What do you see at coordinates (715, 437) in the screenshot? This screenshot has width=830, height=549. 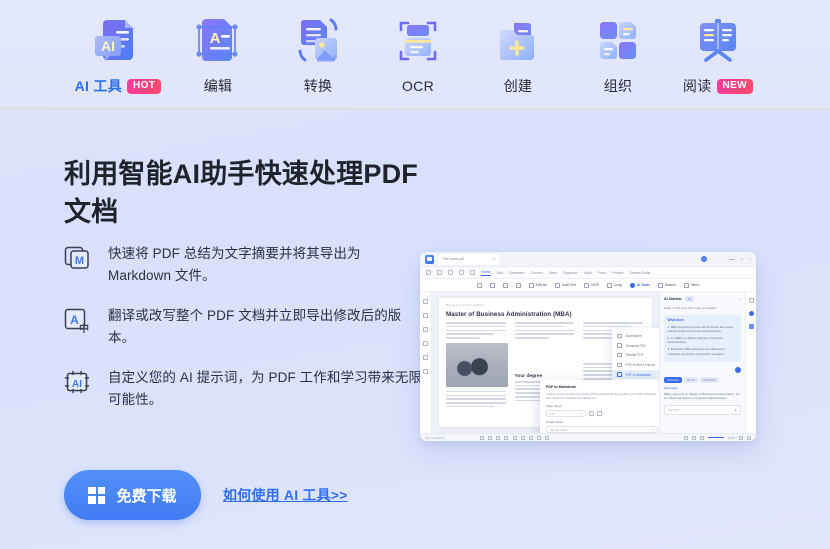 I see `zoom-slider` at bounding box center [715, 437].